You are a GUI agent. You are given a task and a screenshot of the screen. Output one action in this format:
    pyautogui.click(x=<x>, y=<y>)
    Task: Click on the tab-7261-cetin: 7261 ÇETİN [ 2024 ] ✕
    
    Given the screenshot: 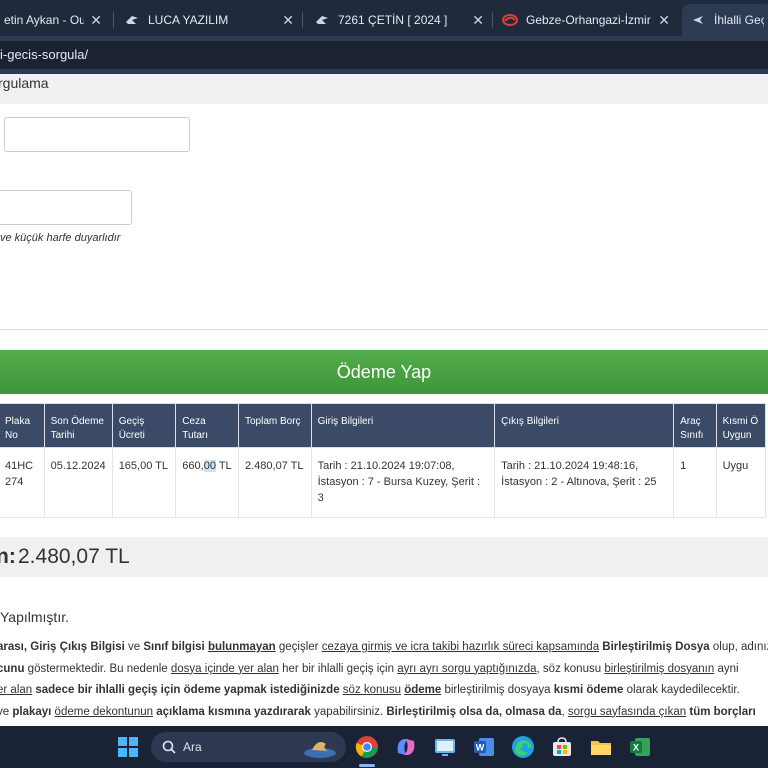 What is the action you would take?
    pyautogui.click(x=399, y=20)
    